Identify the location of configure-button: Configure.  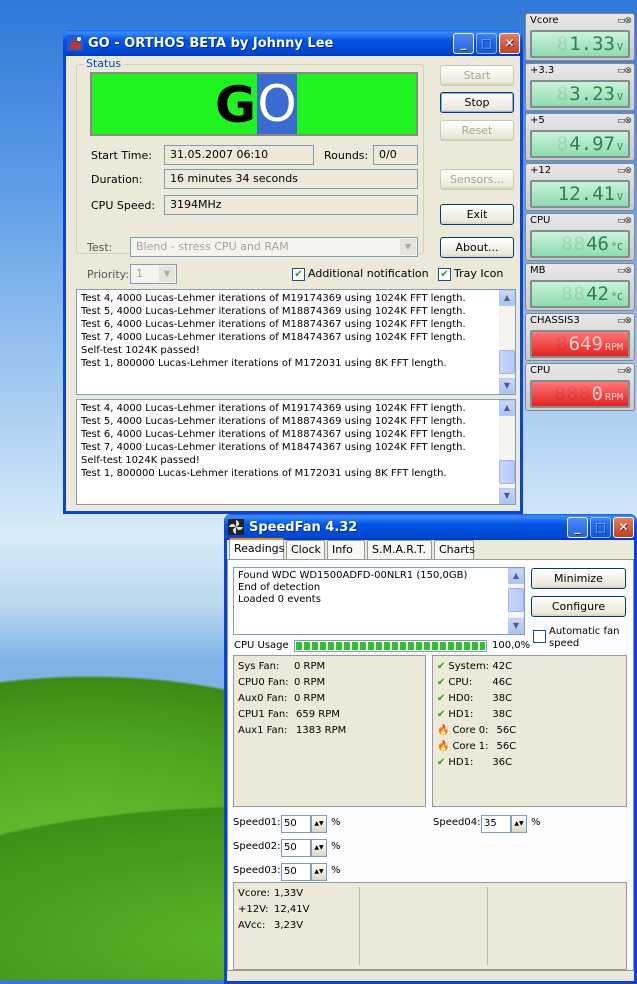
(578, 606).